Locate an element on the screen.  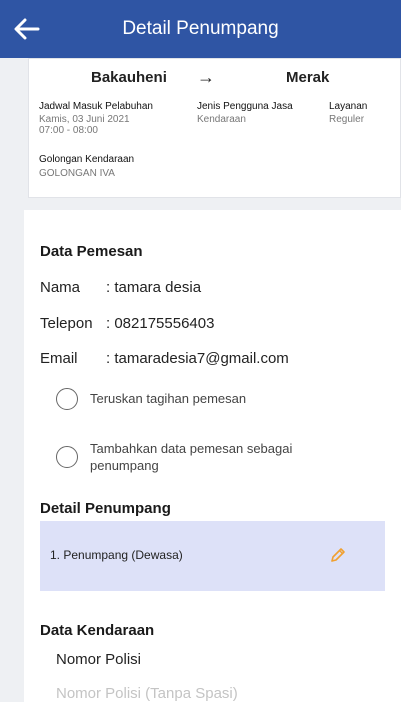
add-as-passenger-radio is located at coordinates (67, 457).